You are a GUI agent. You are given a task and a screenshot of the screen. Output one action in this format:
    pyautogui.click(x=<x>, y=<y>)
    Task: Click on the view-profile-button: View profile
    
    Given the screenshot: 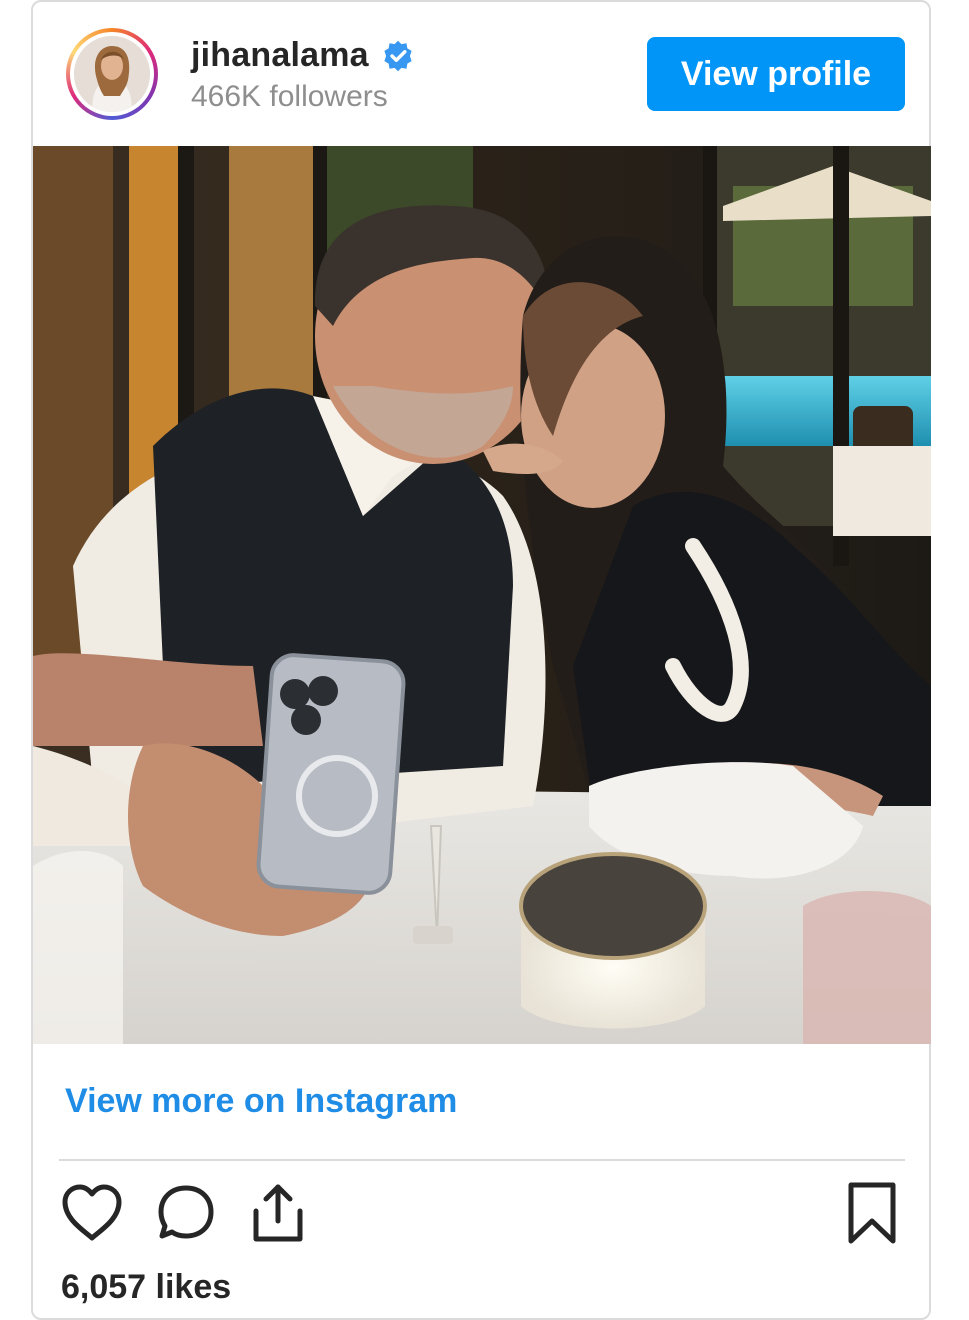 What is the action you would take?
    pyautogui.click(x=776, y=74)
    